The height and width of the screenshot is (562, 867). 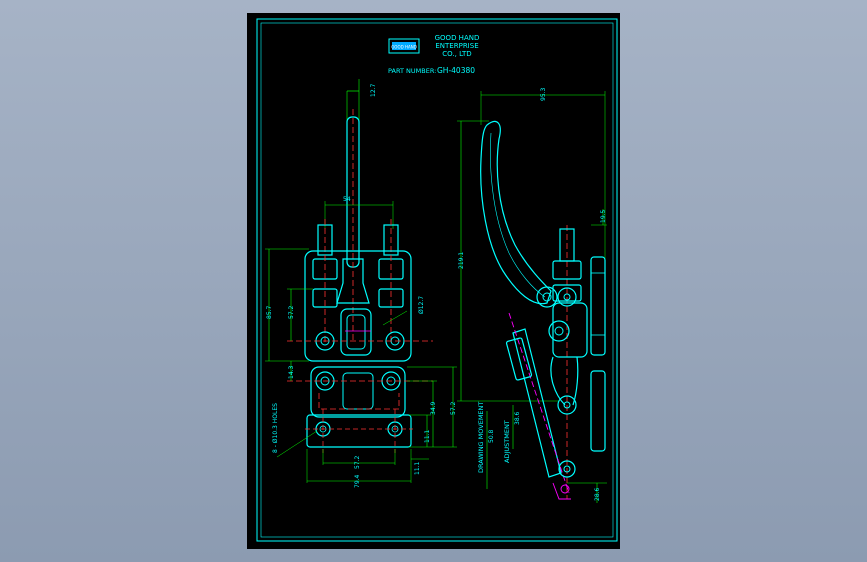 I want to click on dim-right-tall: 57.2, so click(x=453, y=408).